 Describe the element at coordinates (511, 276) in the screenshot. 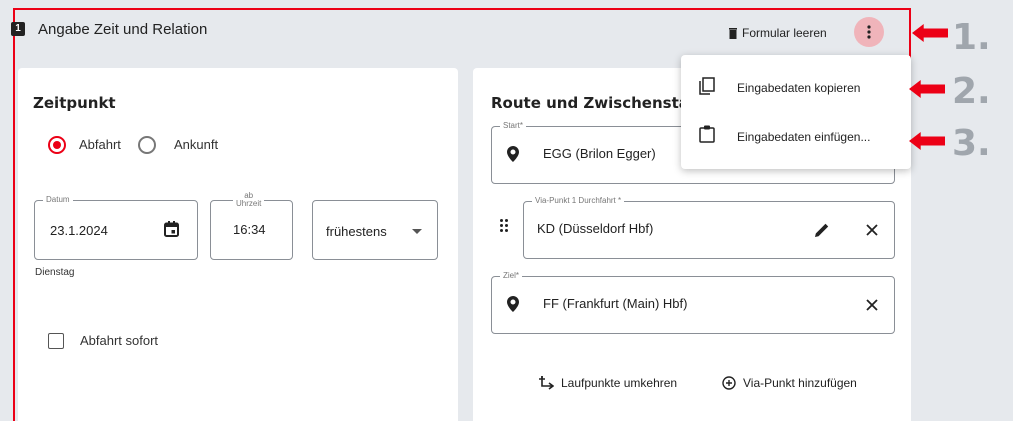

I see `destination-field-label: Ziel*` at that location.